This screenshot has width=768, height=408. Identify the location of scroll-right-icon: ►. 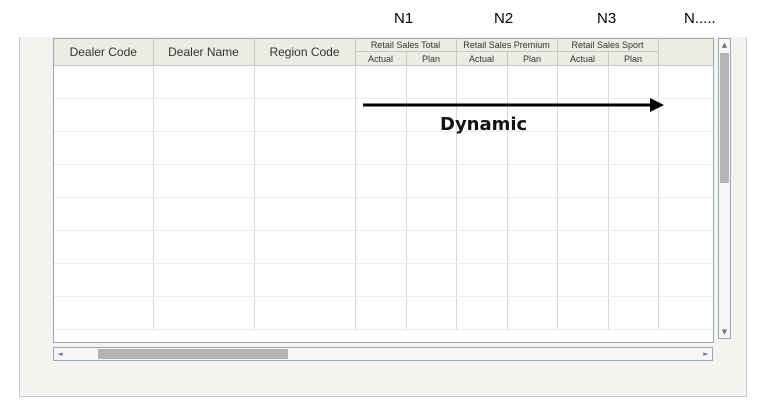
(706, 354).